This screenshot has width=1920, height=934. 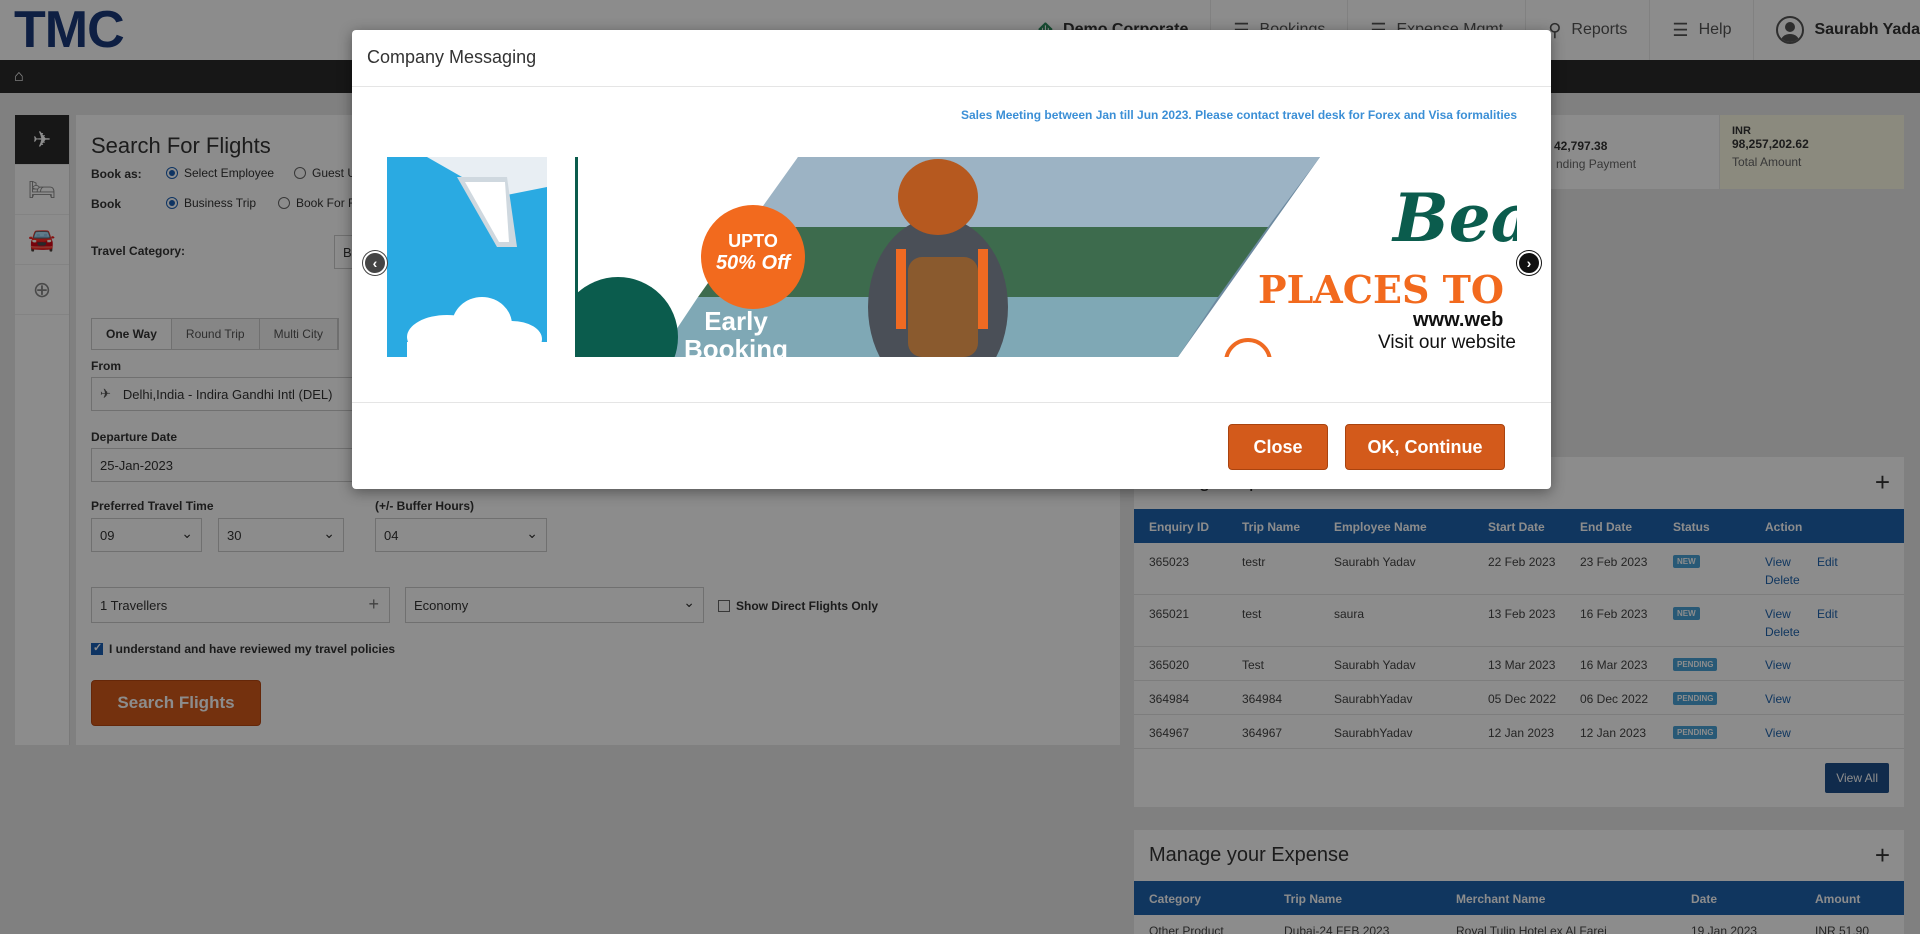 I want to click on airplane-illustration, so click(x=467, y=257).